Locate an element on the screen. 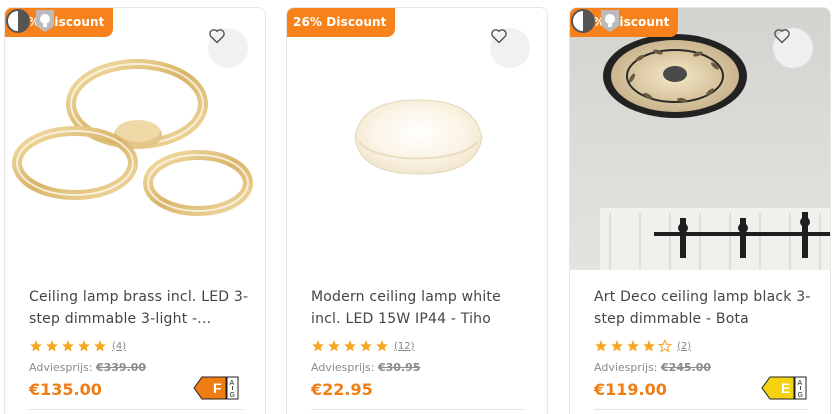 Image resolution: width=840 pixels, height=414 pixels. review-count-link: (4) is located at coordinates (119, 346).